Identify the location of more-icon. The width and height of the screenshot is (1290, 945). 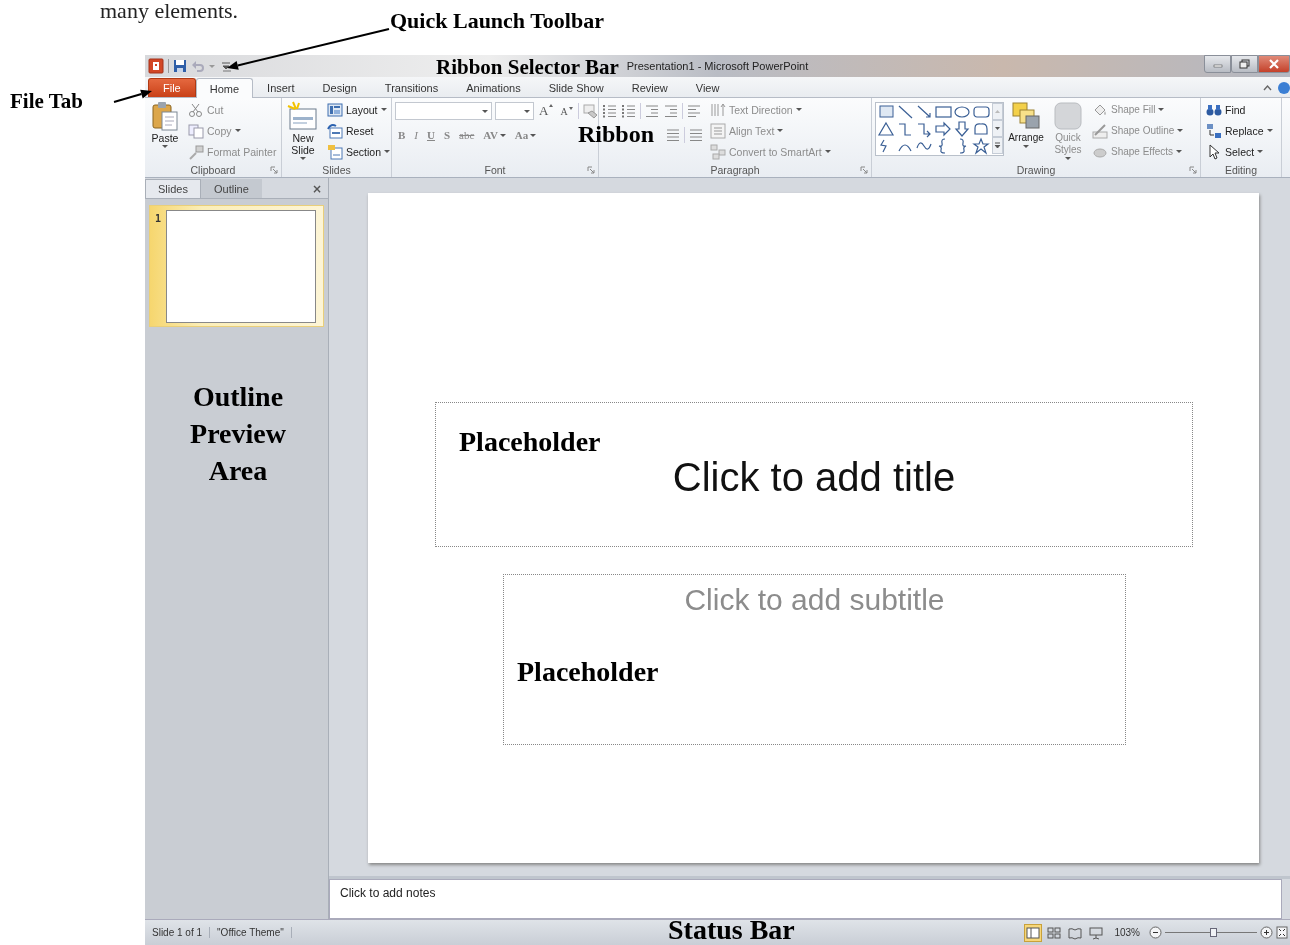
(997, 145).